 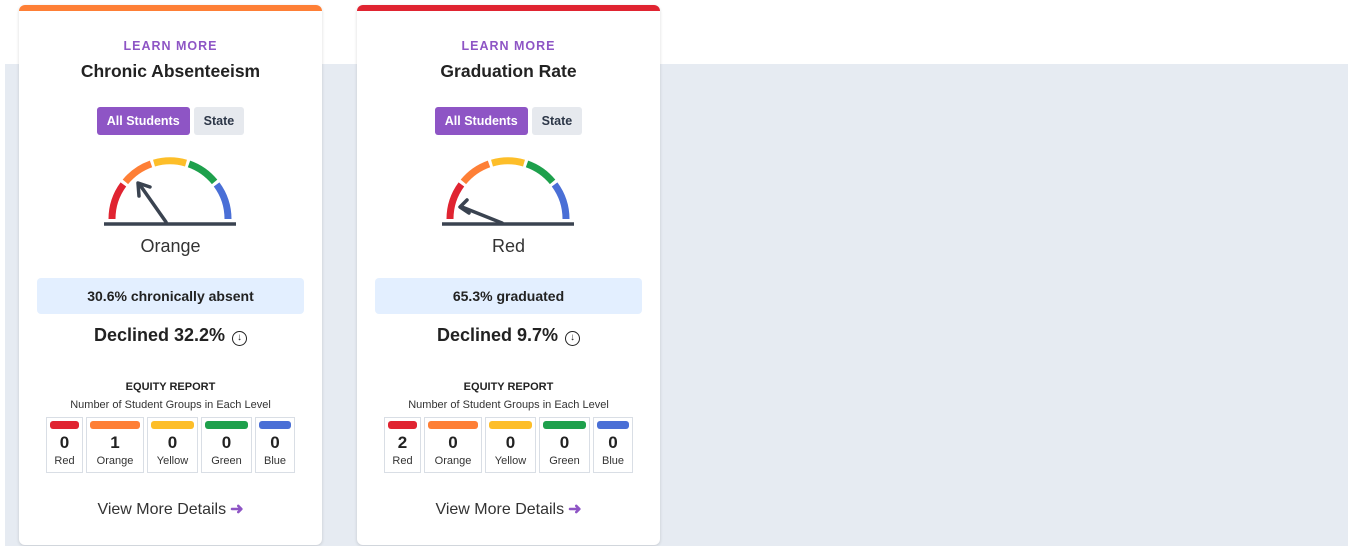 I want to click on count-value: 1, so click(x=115, y=442).